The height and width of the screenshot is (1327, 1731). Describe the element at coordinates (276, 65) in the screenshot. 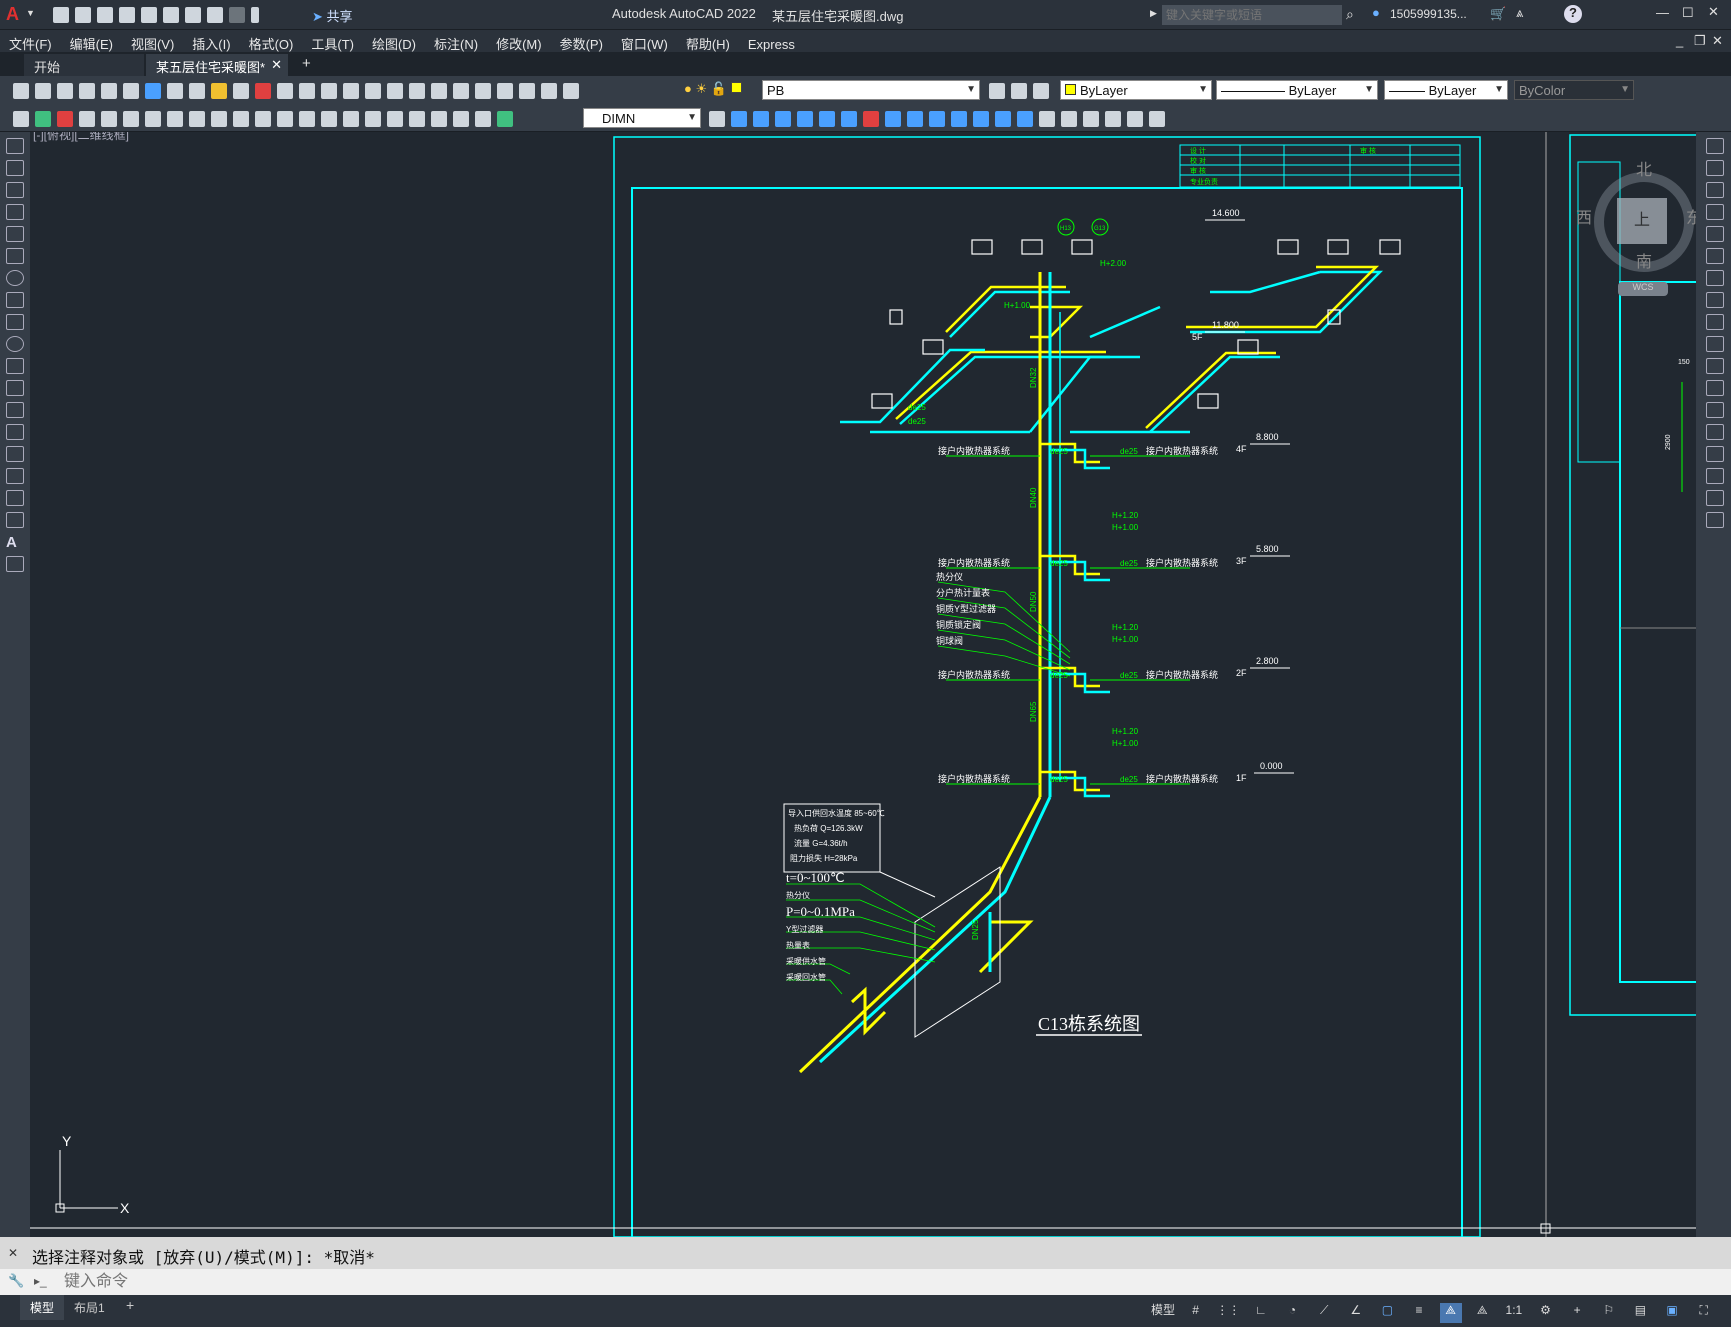

I see `tab-close-icon: ✕` at that location.